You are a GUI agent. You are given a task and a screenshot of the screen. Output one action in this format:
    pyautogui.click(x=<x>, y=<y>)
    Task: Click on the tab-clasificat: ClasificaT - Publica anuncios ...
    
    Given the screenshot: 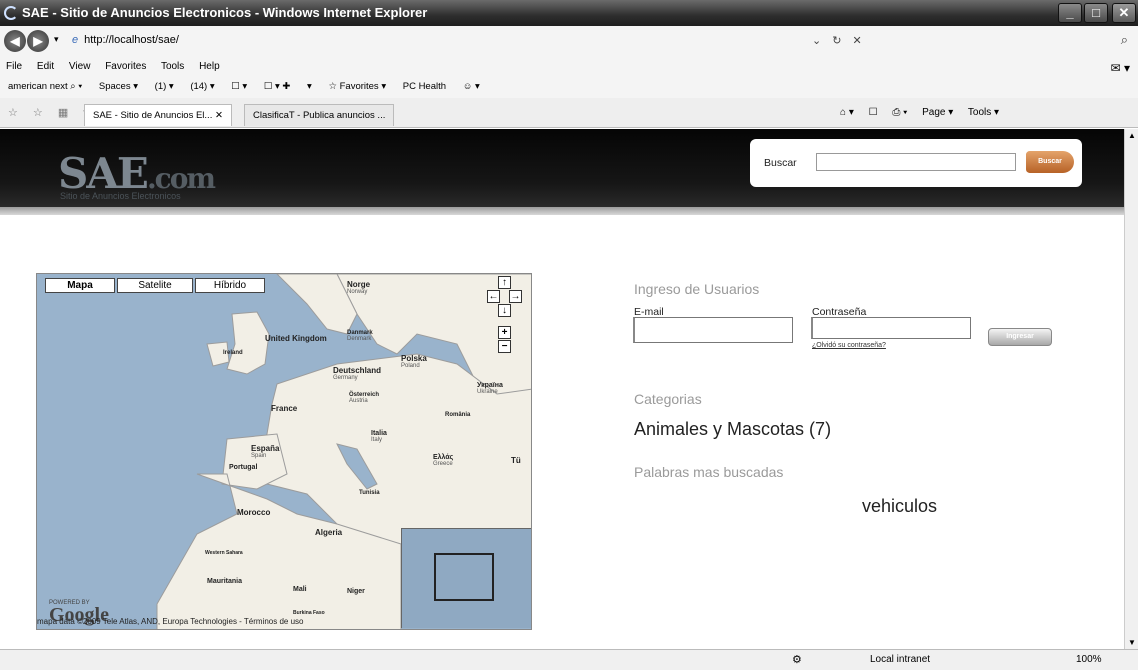 What is the action you would take?
    pyautogui.click(x=319, y=115)
    